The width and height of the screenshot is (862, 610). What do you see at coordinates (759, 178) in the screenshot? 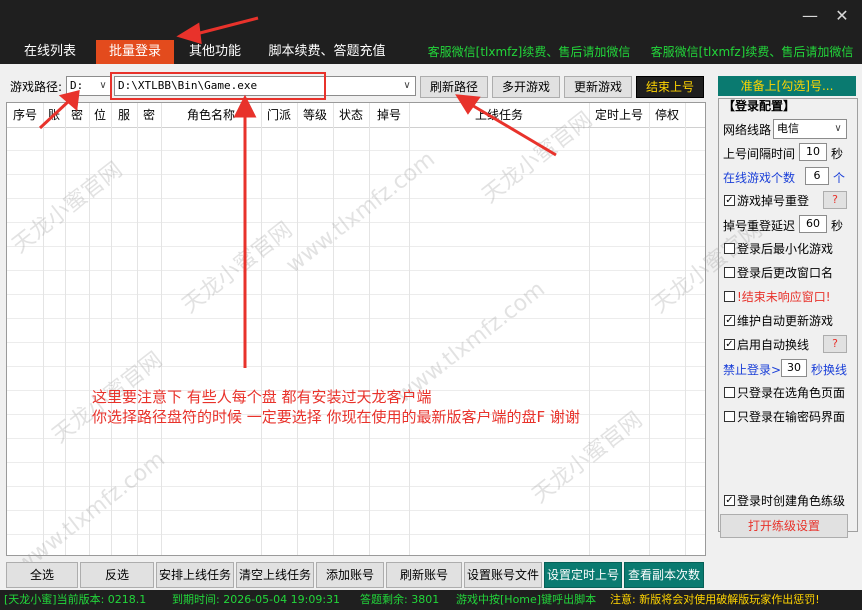
I see `online-count-label: 在线游戏个数` at bounding box center [759, 178].